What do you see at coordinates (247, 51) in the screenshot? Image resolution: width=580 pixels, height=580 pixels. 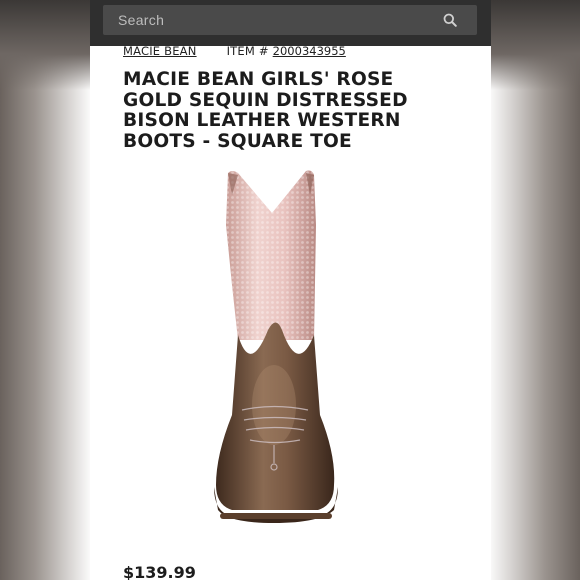 I see `item-label: ITEM #` at bounding box center [247, 51].